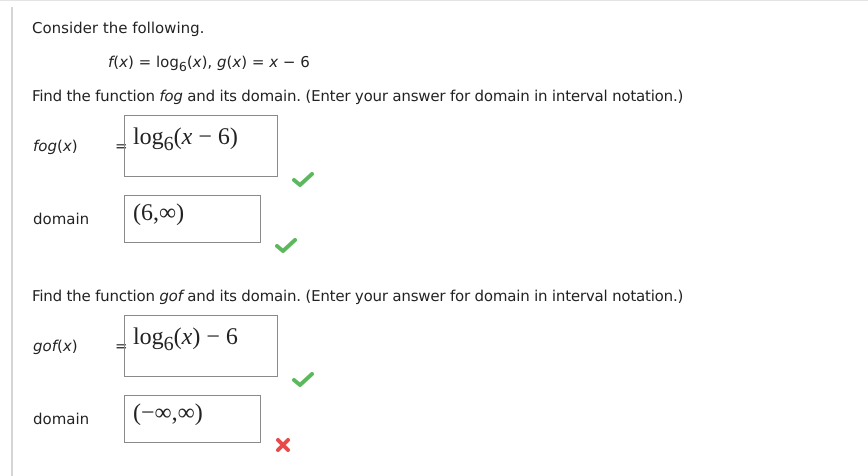 The height and width of the screenshot is (476, 868). What do you see at coordinates (119, 29) in the screenshot?
I see `question-intro: Consider the following.` at bounding box center [119, 29].